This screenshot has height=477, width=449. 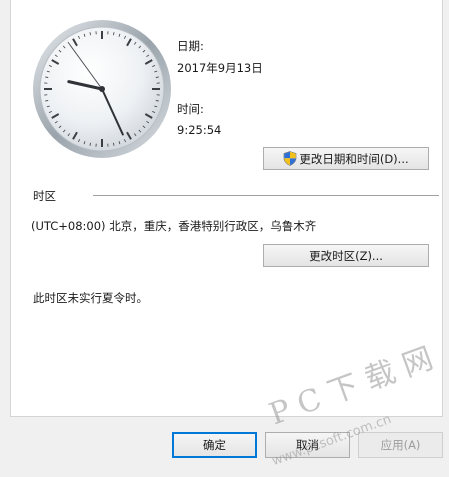 What do you see at coordinates (220, 68) in the screenshot?
I see `date-value: 2017年9月13日` at bounding box center [220, 68].